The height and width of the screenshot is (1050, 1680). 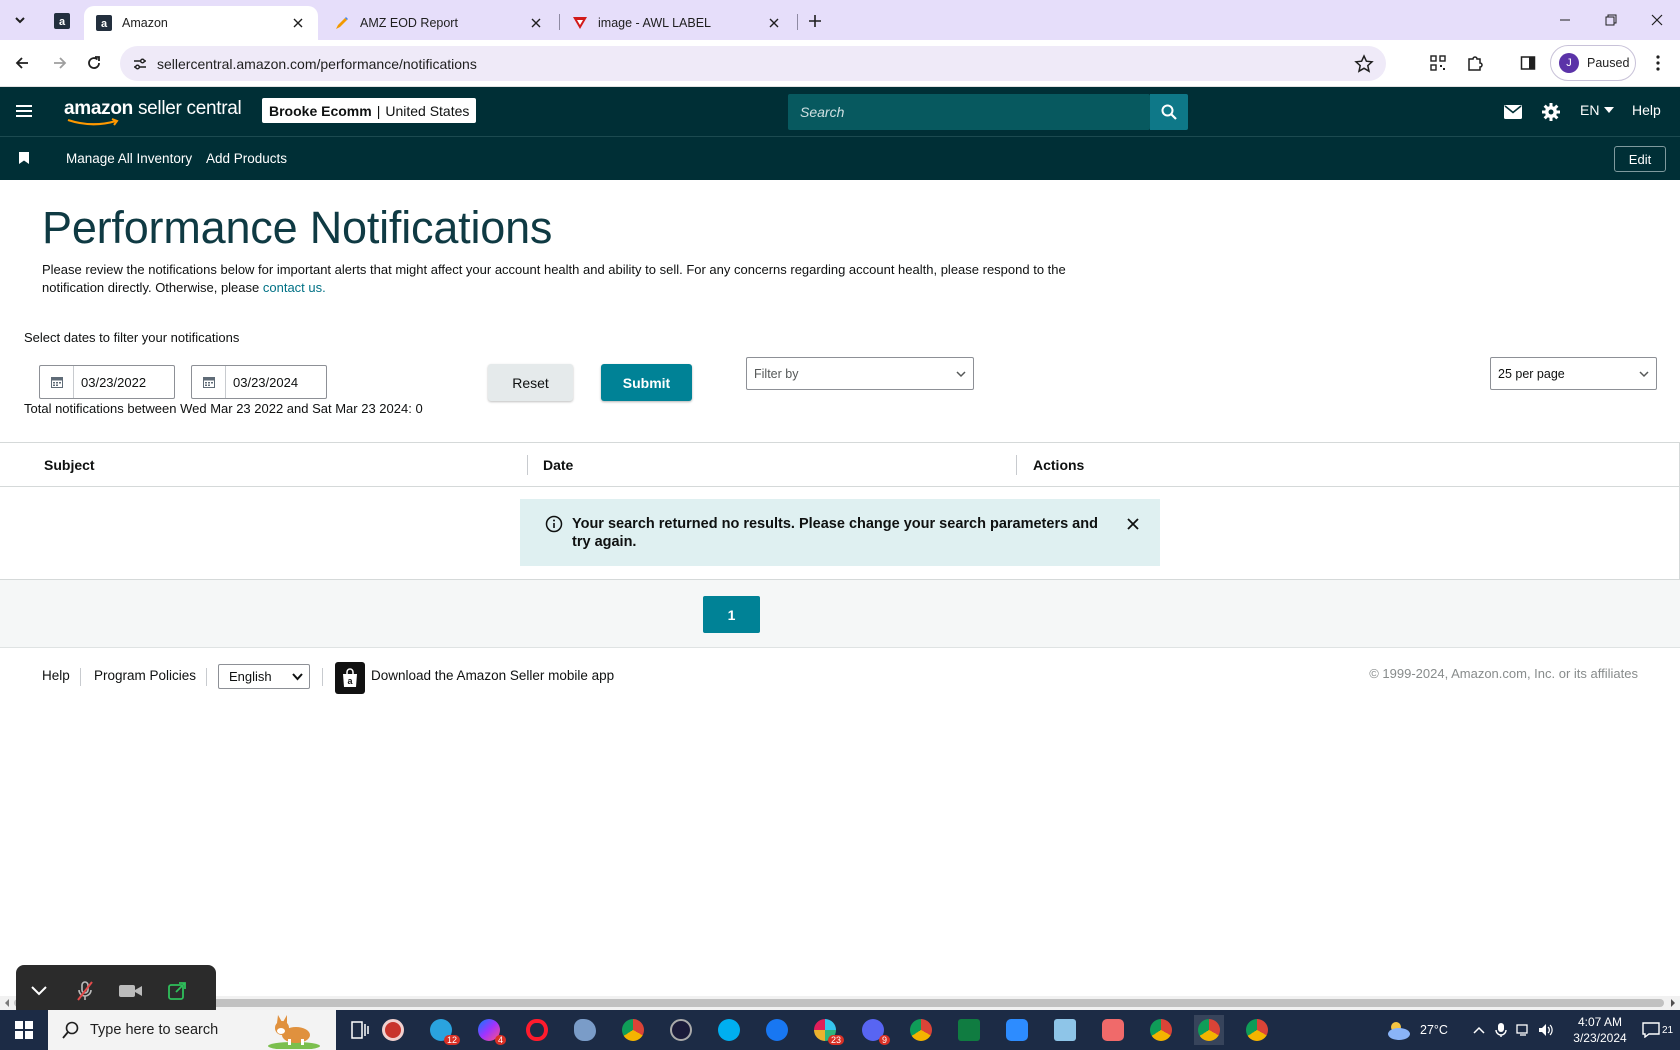 I want to click on restore-icon, so click(x=1611, y=20).